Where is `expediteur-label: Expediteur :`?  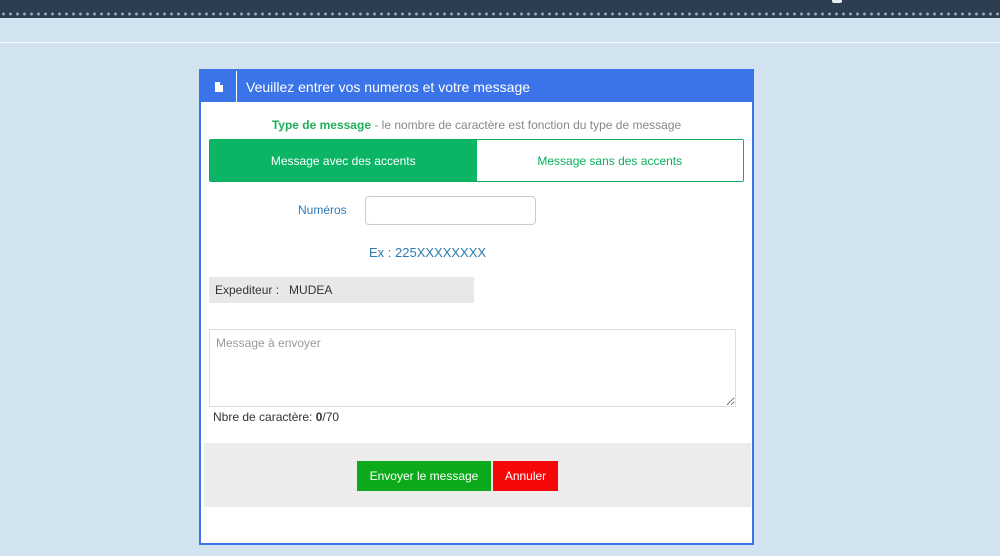
expediteur-label: Expediteur : is located at coordinates (247, 290).